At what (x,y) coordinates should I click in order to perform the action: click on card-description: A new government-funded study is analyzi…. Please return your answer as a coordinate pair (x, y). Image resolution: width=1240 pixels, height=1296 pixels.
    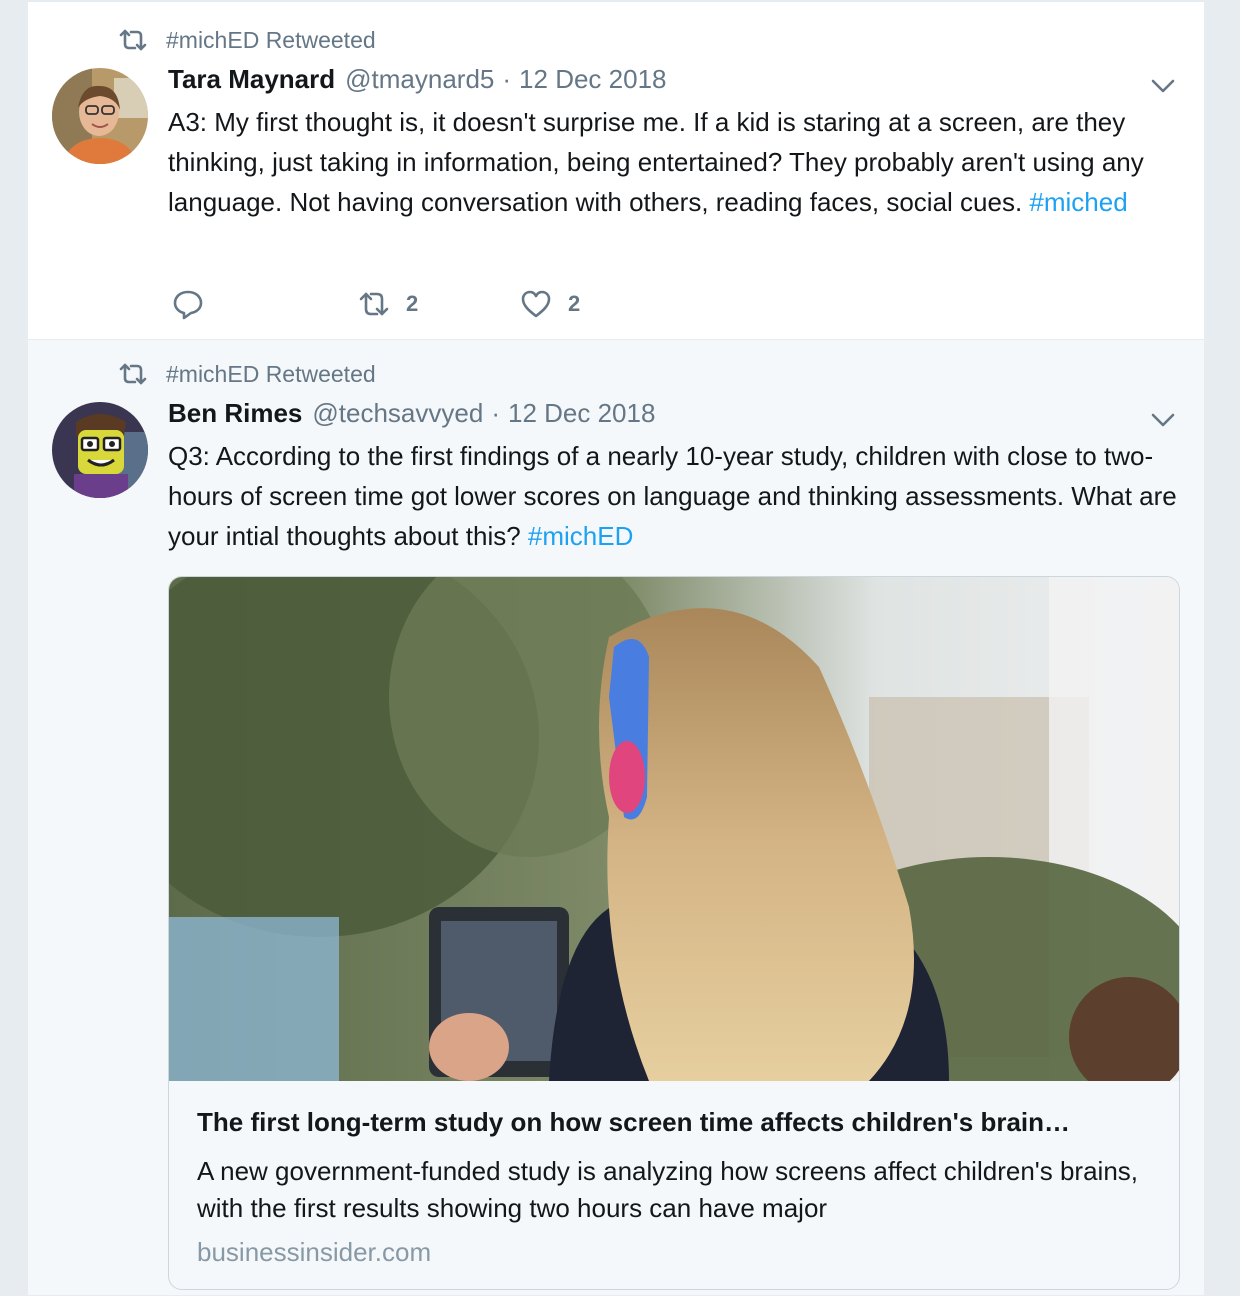
    Looking at the image, I should click on (668, 1189).